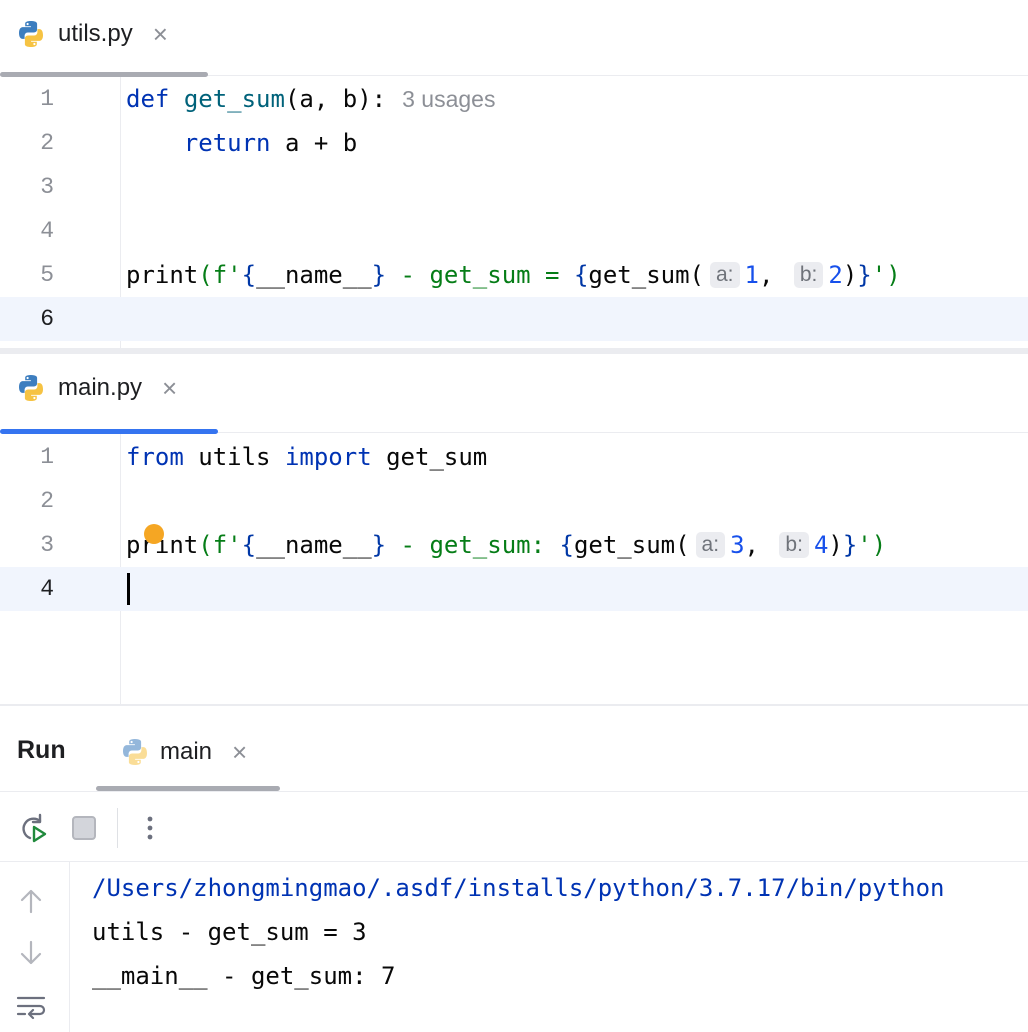  I want to click on console-line: utils - get_sum = 3, so click(229, 932).